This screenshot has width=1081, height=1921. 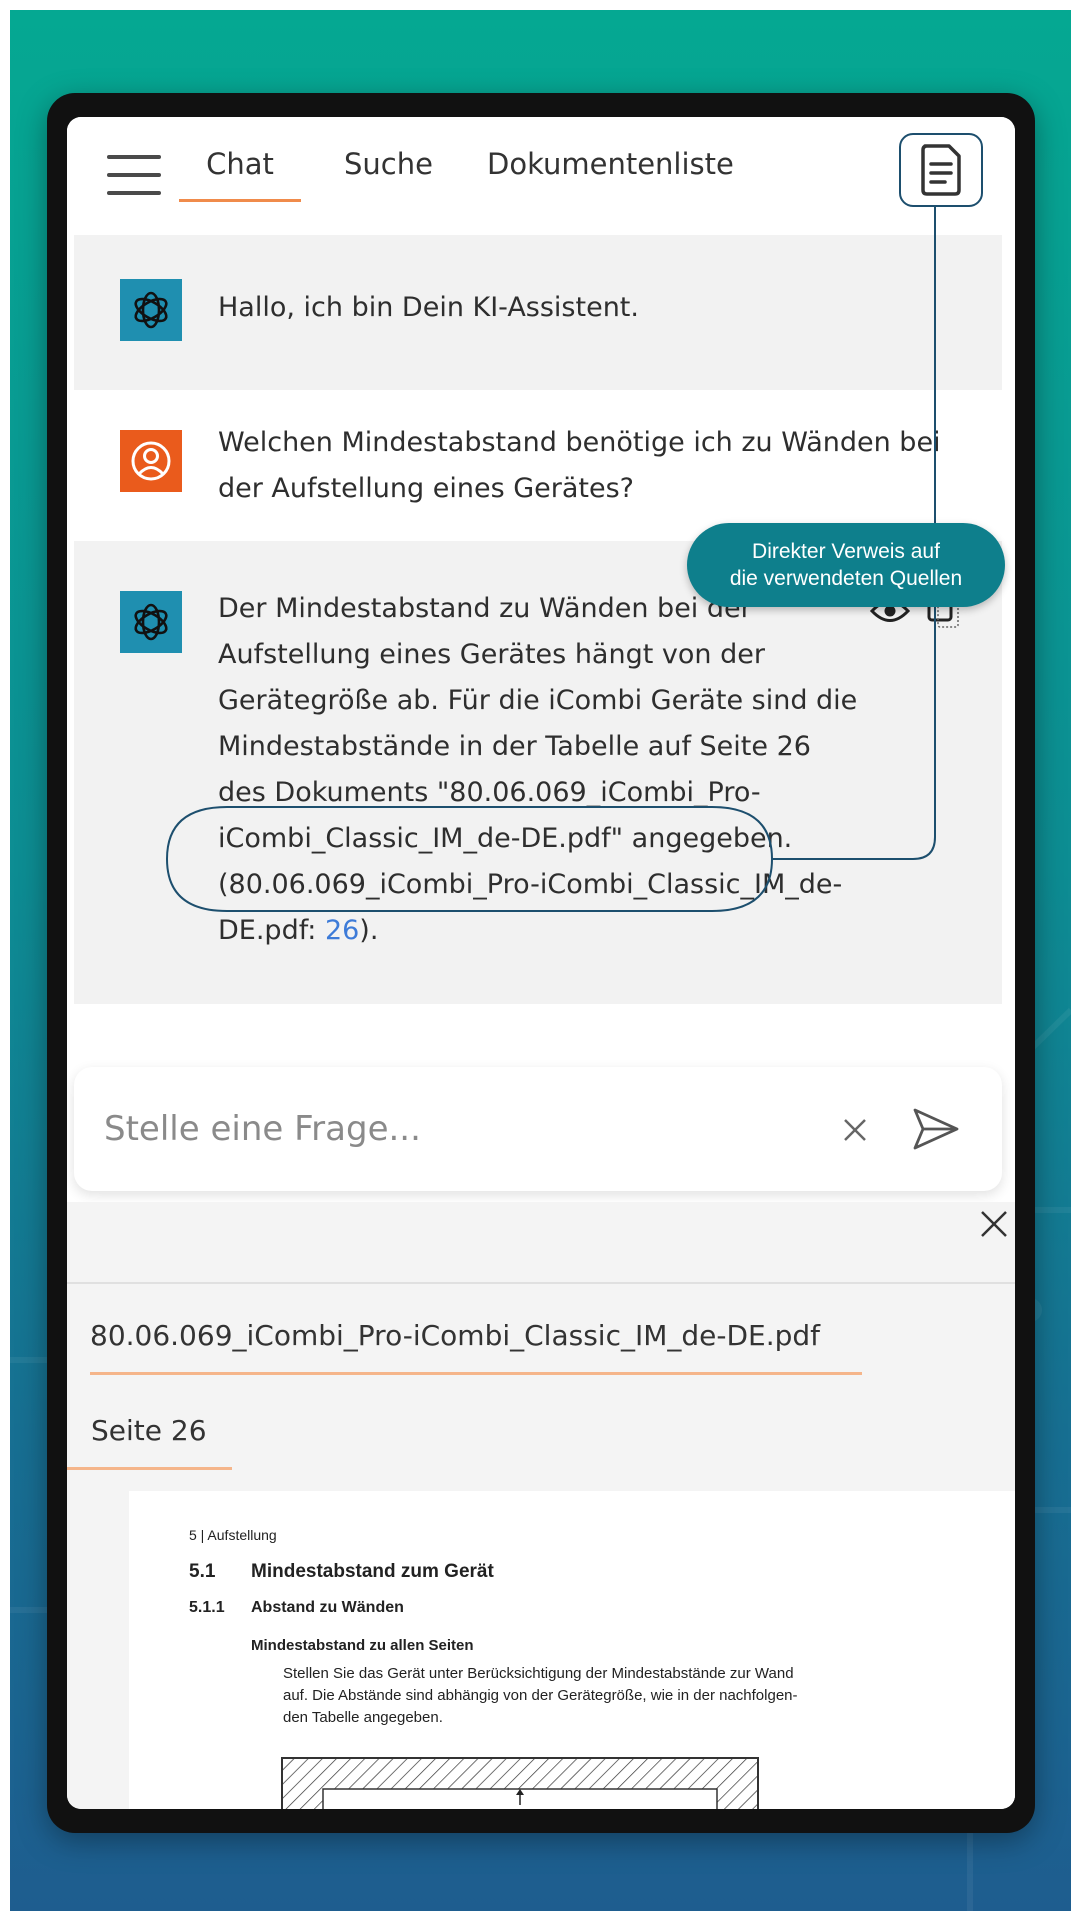 What do you see at coordinates (846, 578) in the screenshot?
I see `tooltip-line: die verwendeten Quellen` at bounding box center [846, 578].